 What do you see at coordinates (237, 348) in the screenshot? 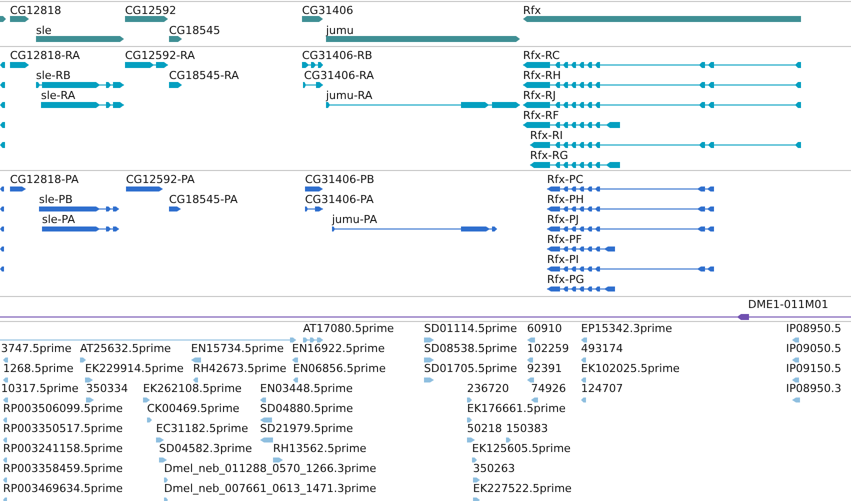
I see `feature-label: EN15734.5prime` at bounding box center [237, 348].